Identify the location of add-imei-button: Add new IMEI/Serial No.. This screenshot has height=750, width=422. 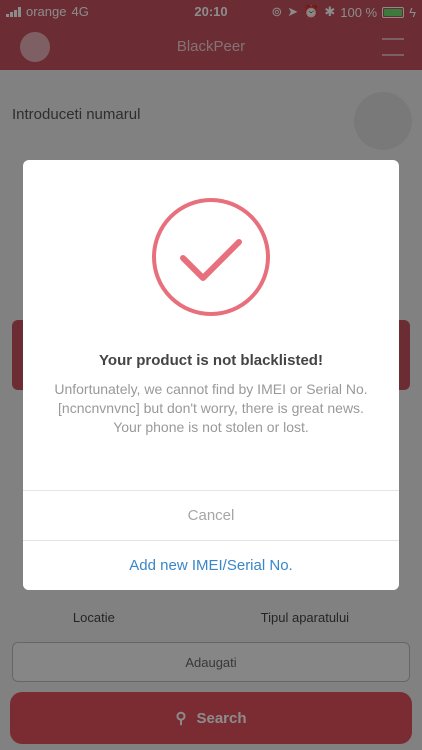
(211, 565).